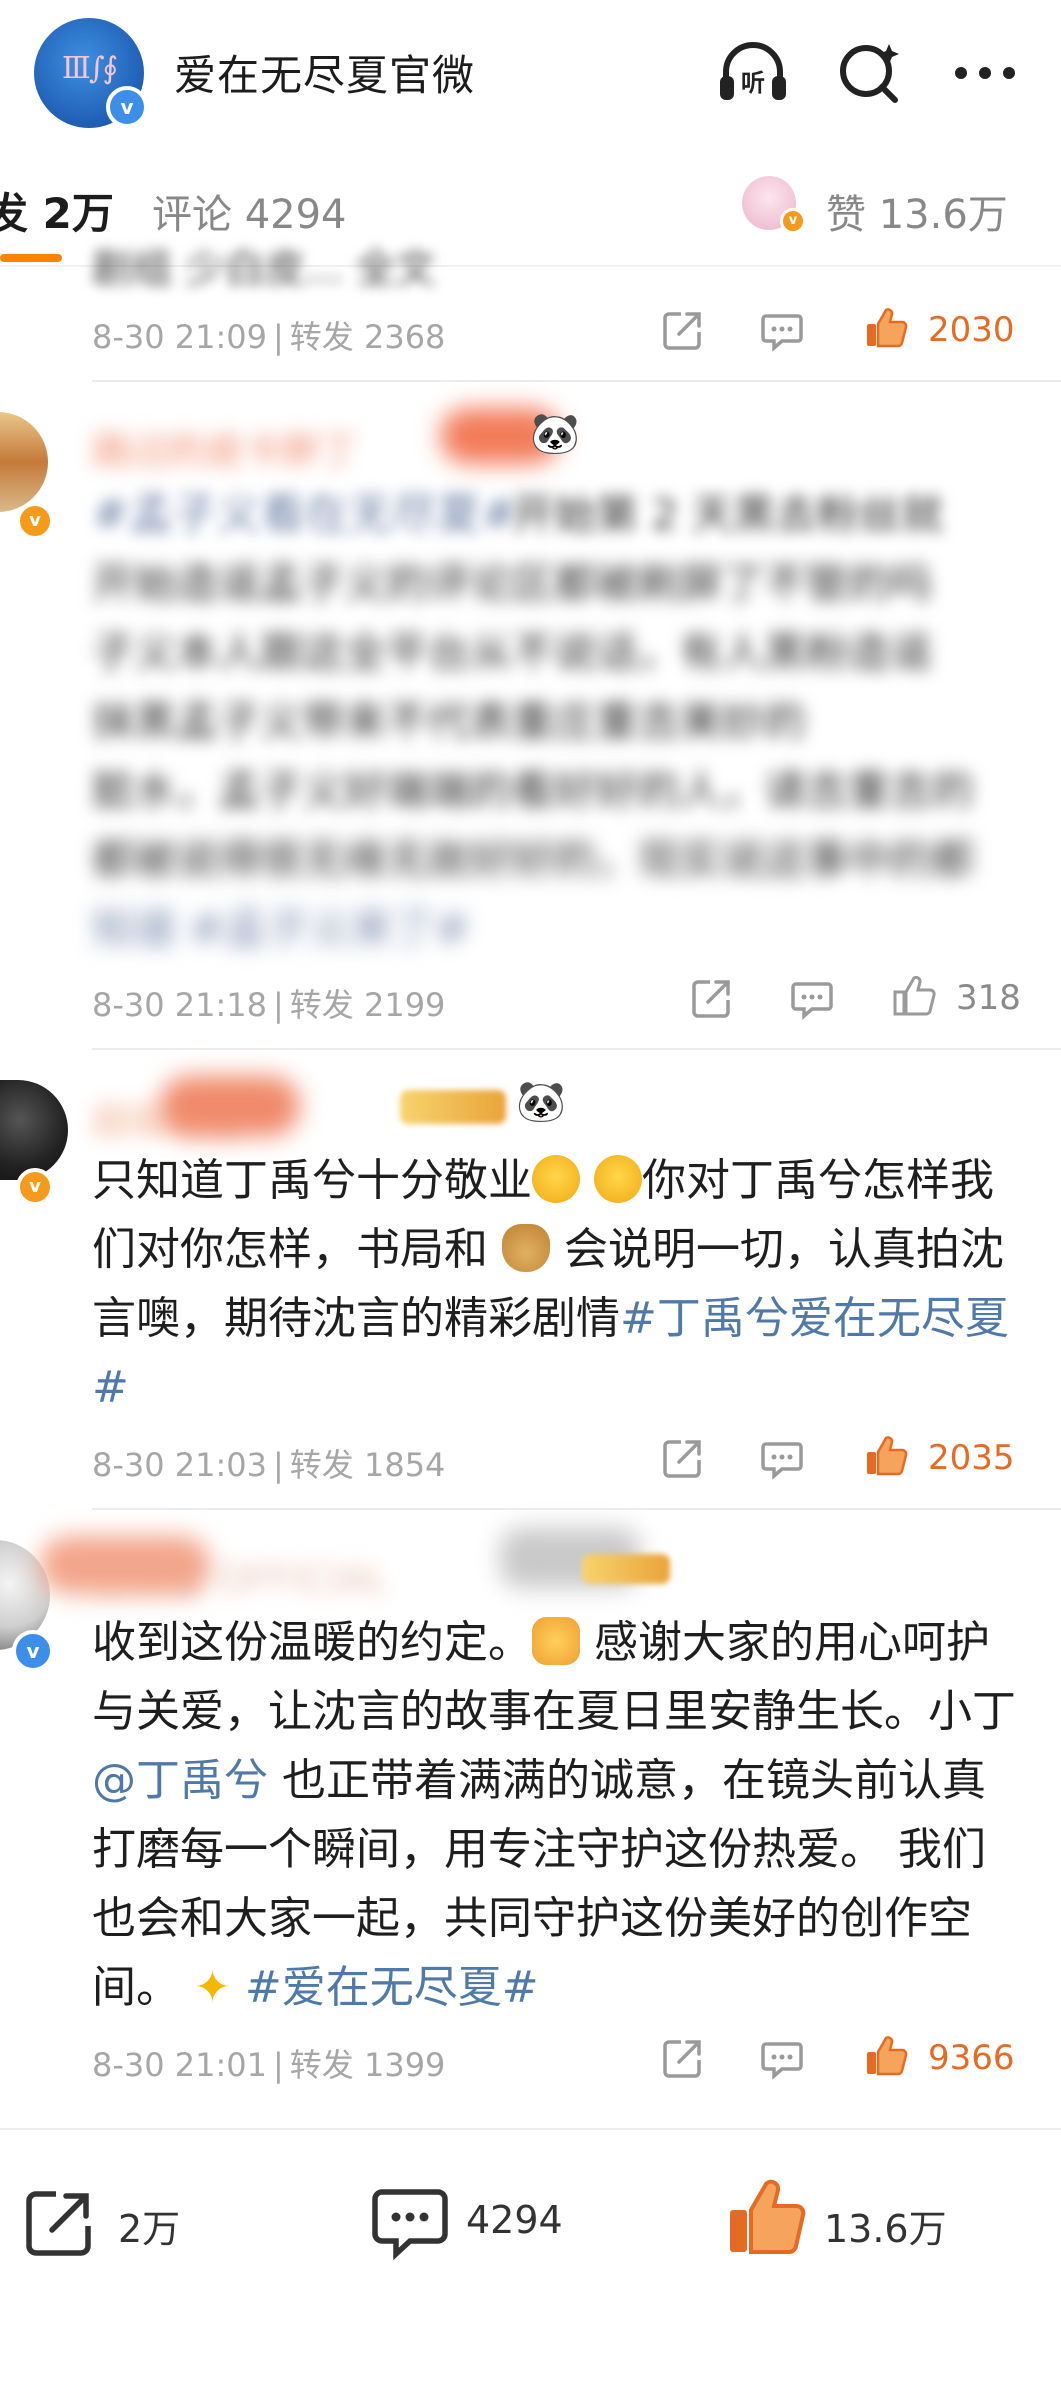  What do you see at coordinates (367, 2065) in the screenshot?
I see `post-repost-count: 转发 1399` at bounding box center [367, 2065].